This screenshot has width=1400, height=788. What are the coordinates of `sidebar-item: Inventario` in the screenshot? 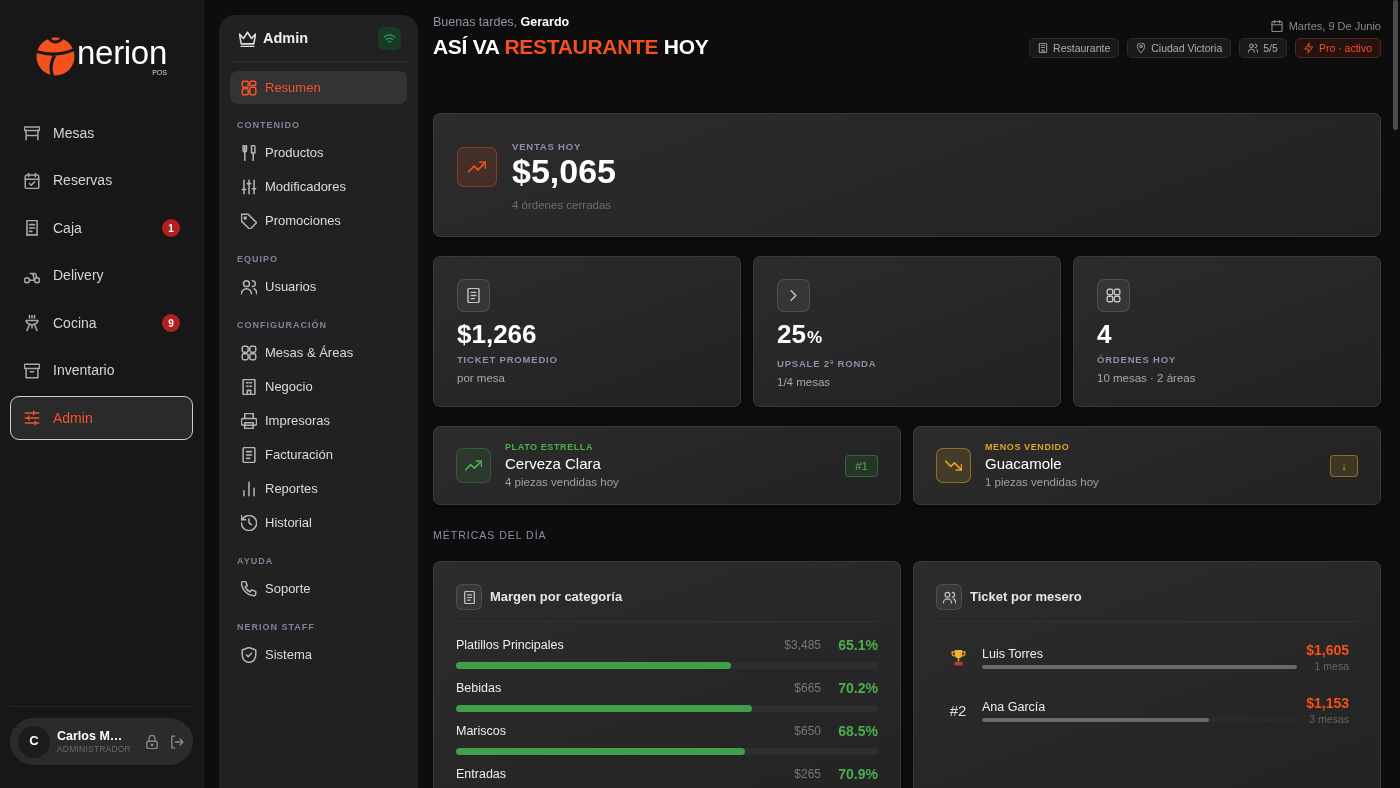 It's located at (101, 370).